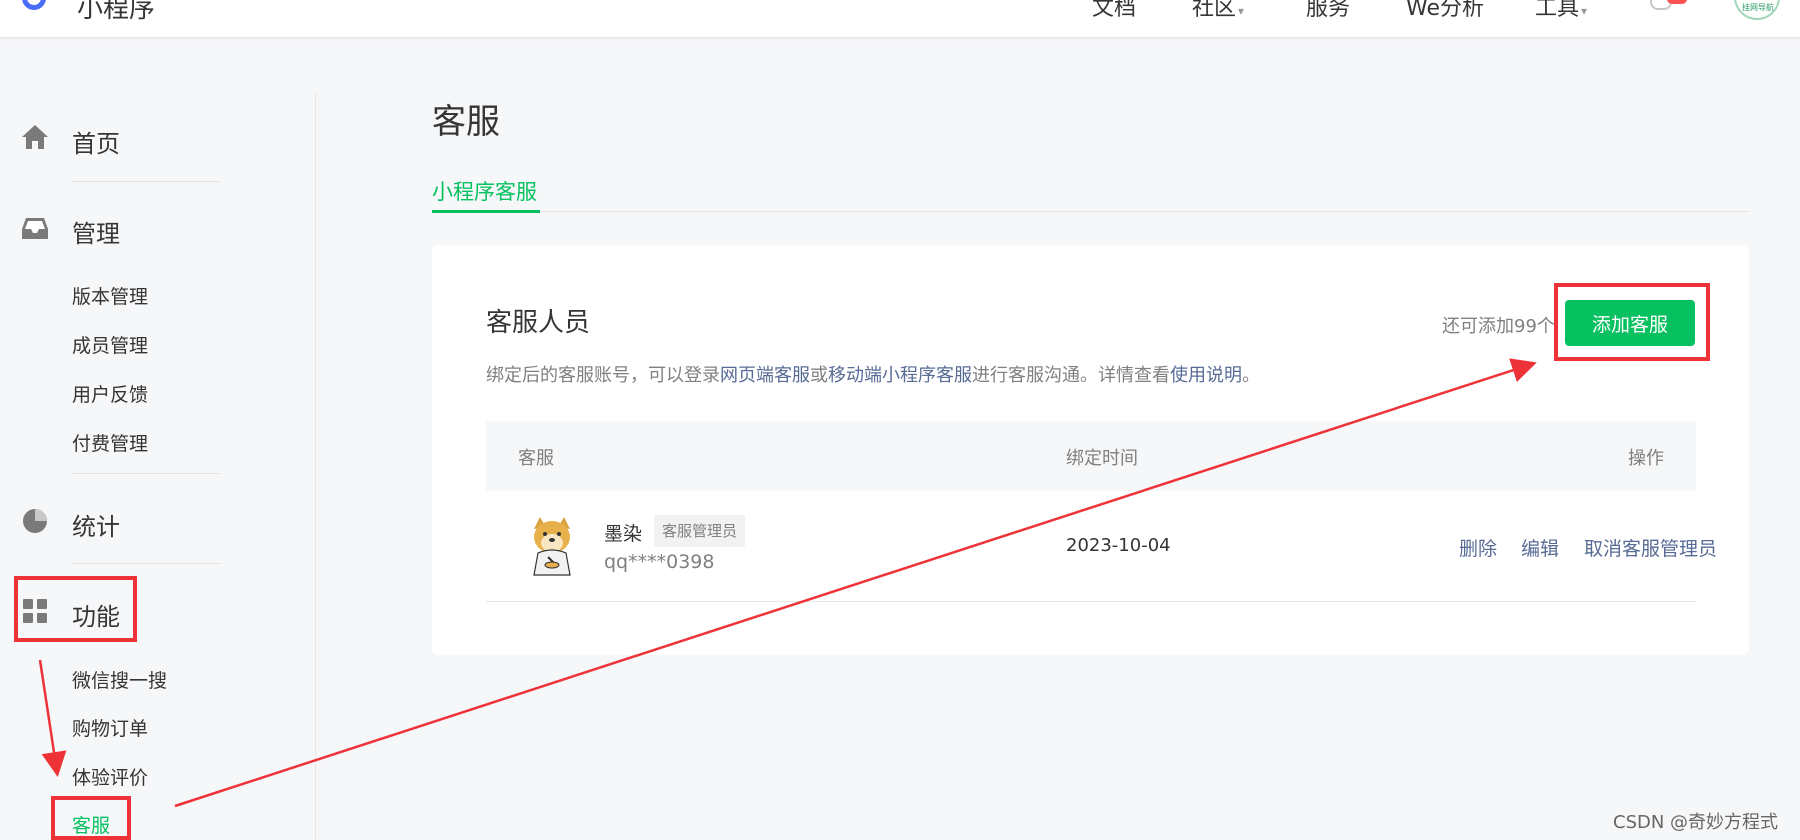  I want to click on arrow-down, so click(52, 718).